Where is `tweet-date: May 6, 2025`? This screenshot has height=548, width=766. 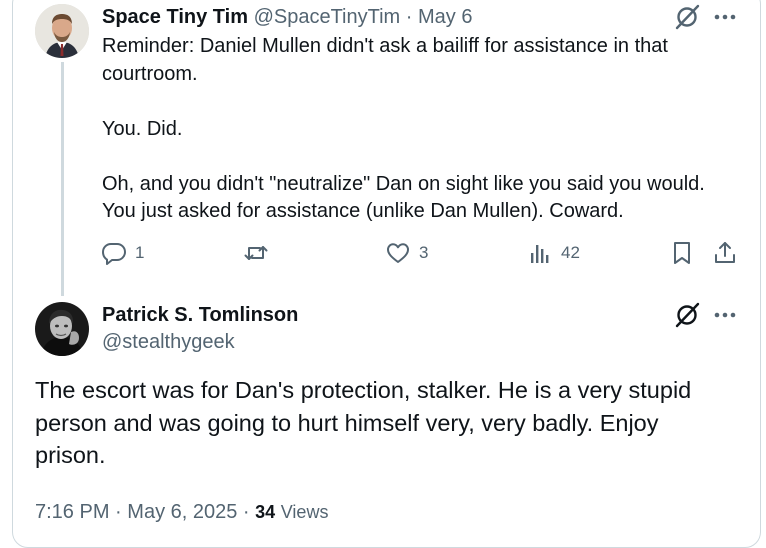 tweet-date: May 6, 2025 is located at coordinates (182, 512).